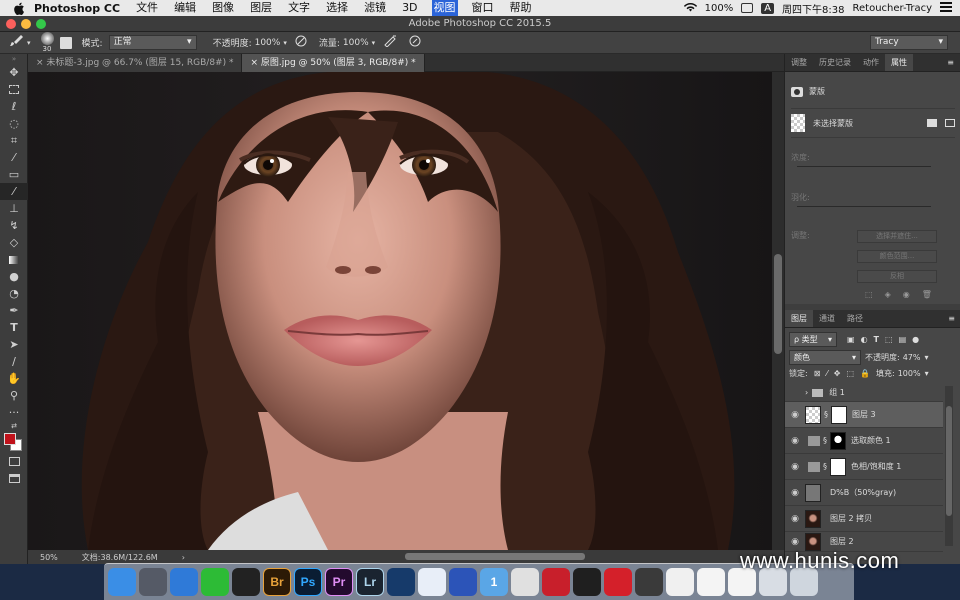  Describe the element at coordinates (909, 373) in the screenshot. I see `fill-value: 100%` at that location.